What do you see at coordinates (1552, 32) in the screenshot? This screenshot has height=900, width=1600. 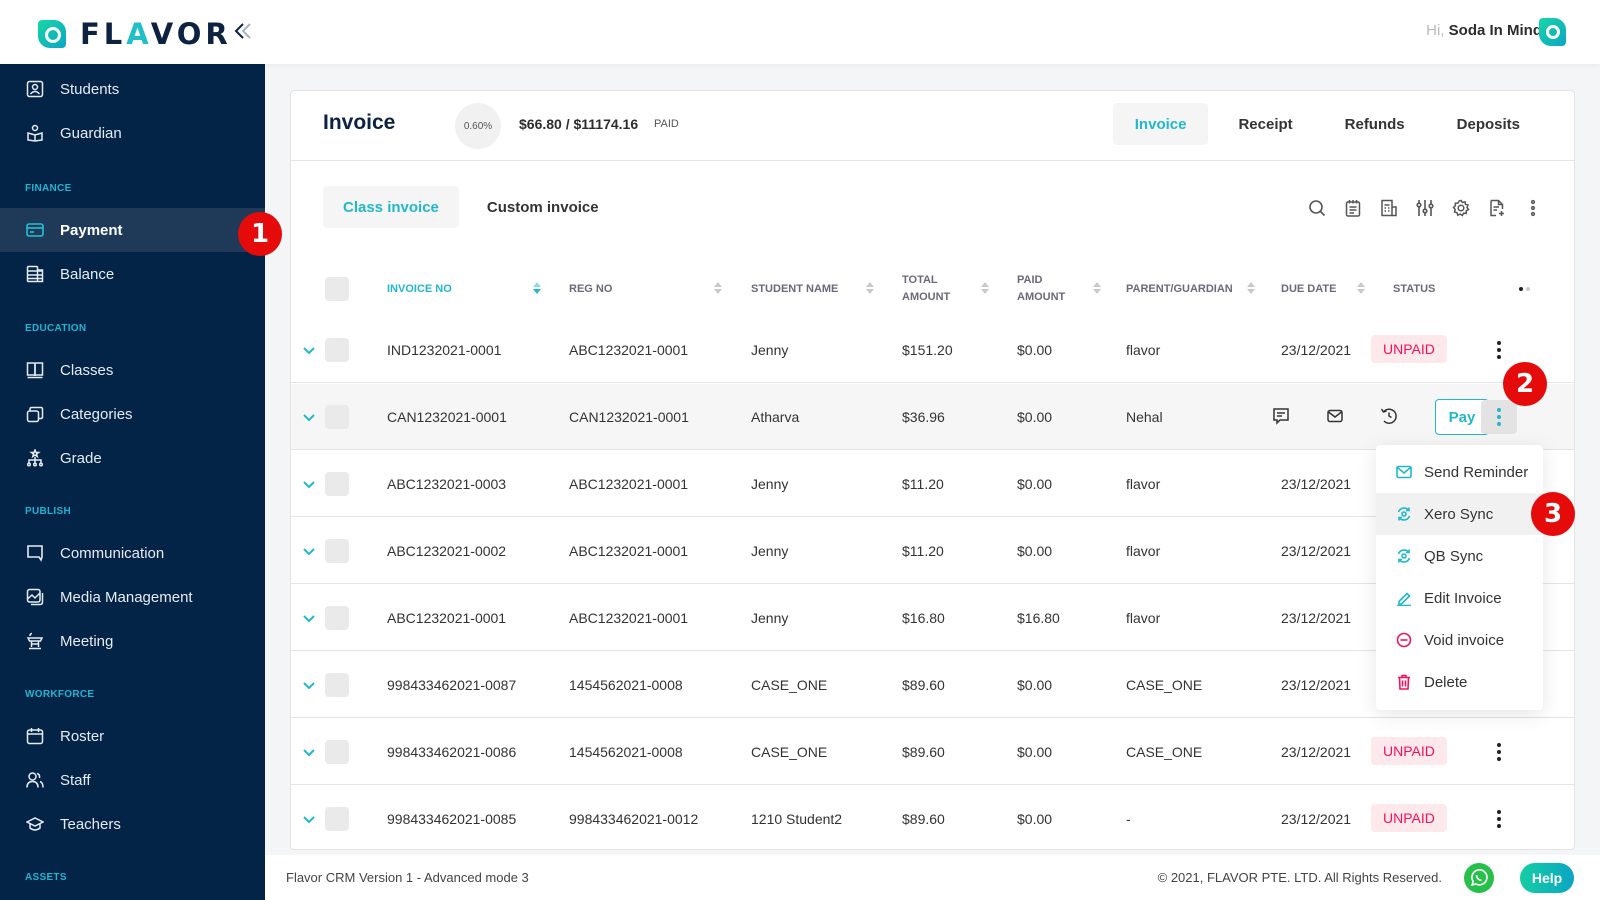 I see `avatar` at bounding box center [1552, 32].